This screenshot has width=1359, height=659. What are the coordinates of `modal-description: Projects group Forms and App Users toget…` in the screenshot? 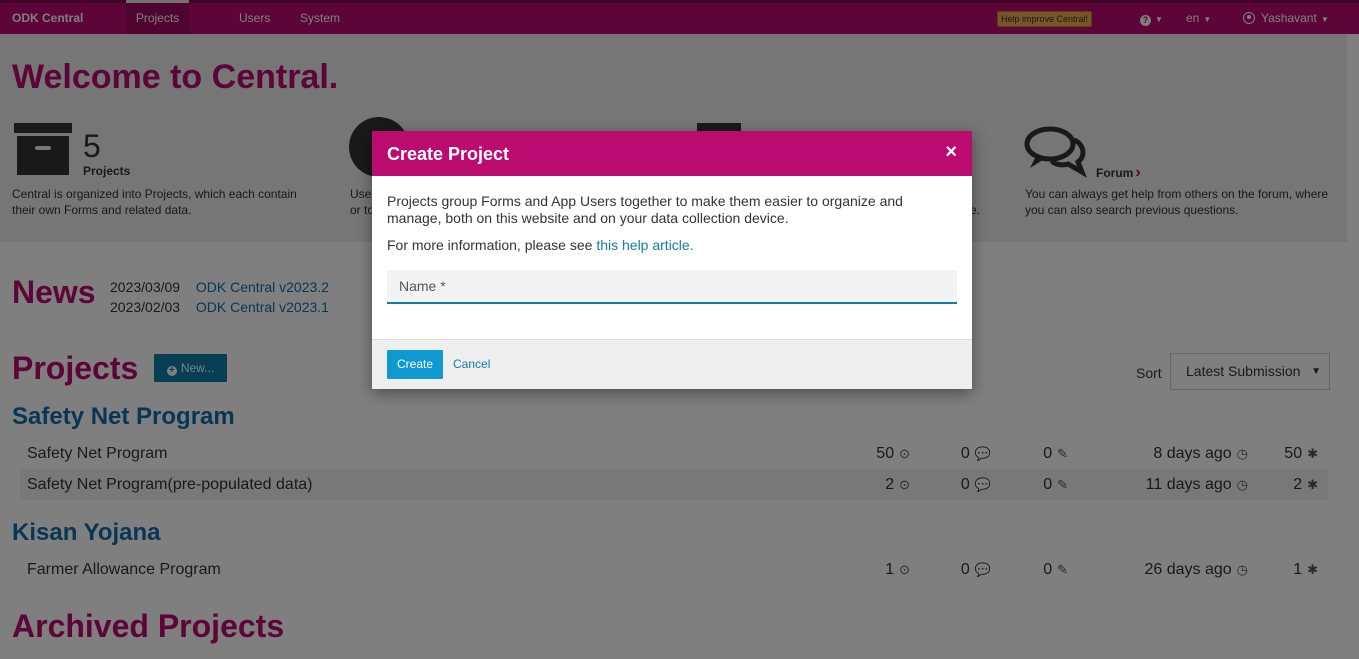 It's located at (645, 209).